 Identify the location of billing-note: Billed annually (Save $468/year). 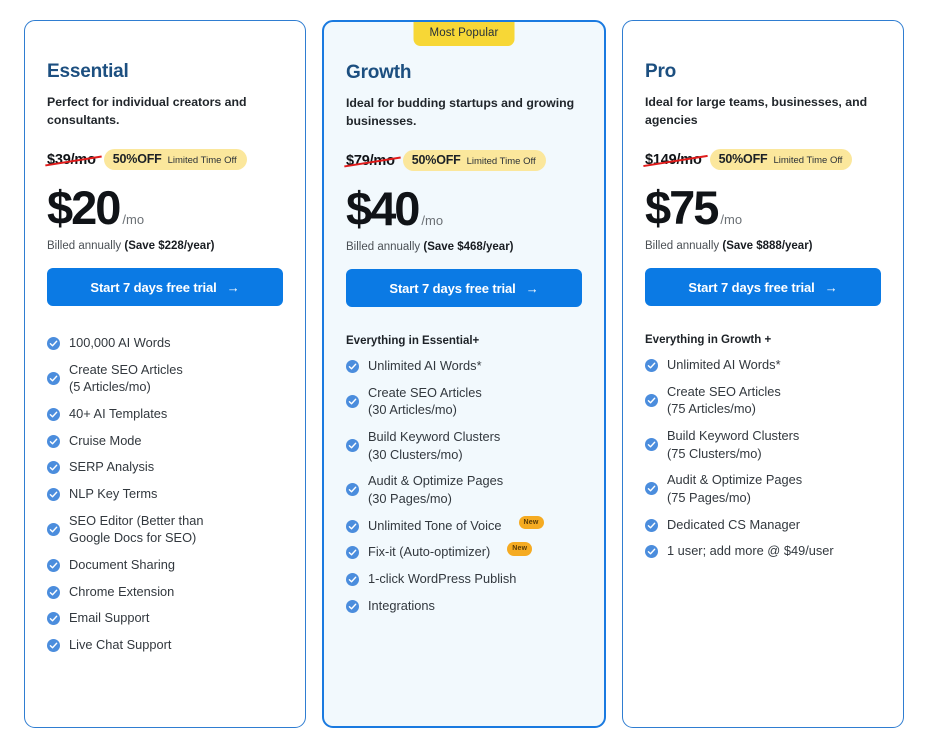
(464, 247).